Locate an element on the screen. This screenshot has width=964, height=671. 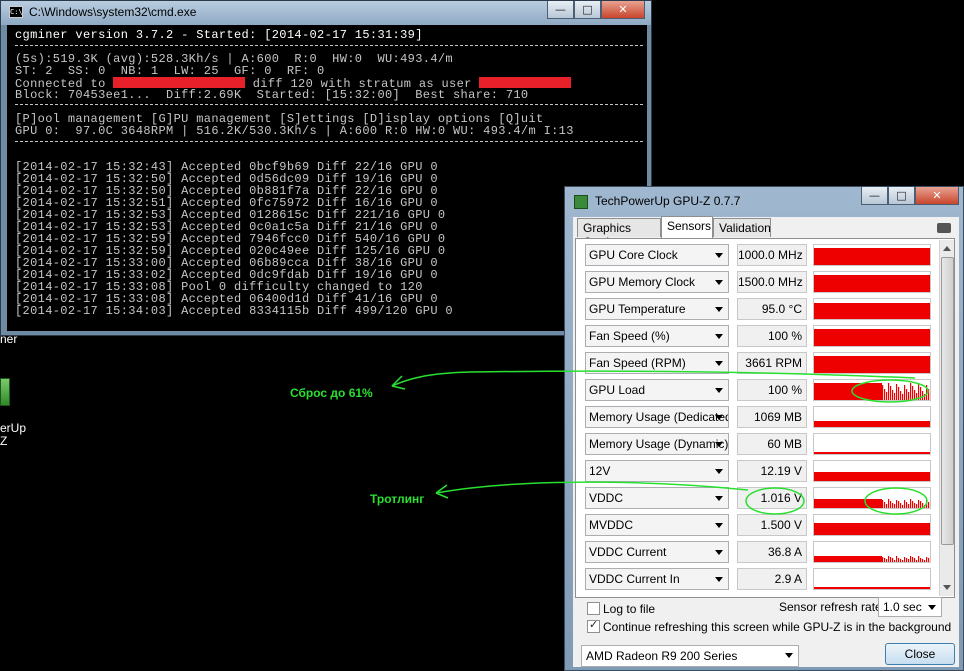
sensor-name-select: 12V is located at coordinates (657, 471).